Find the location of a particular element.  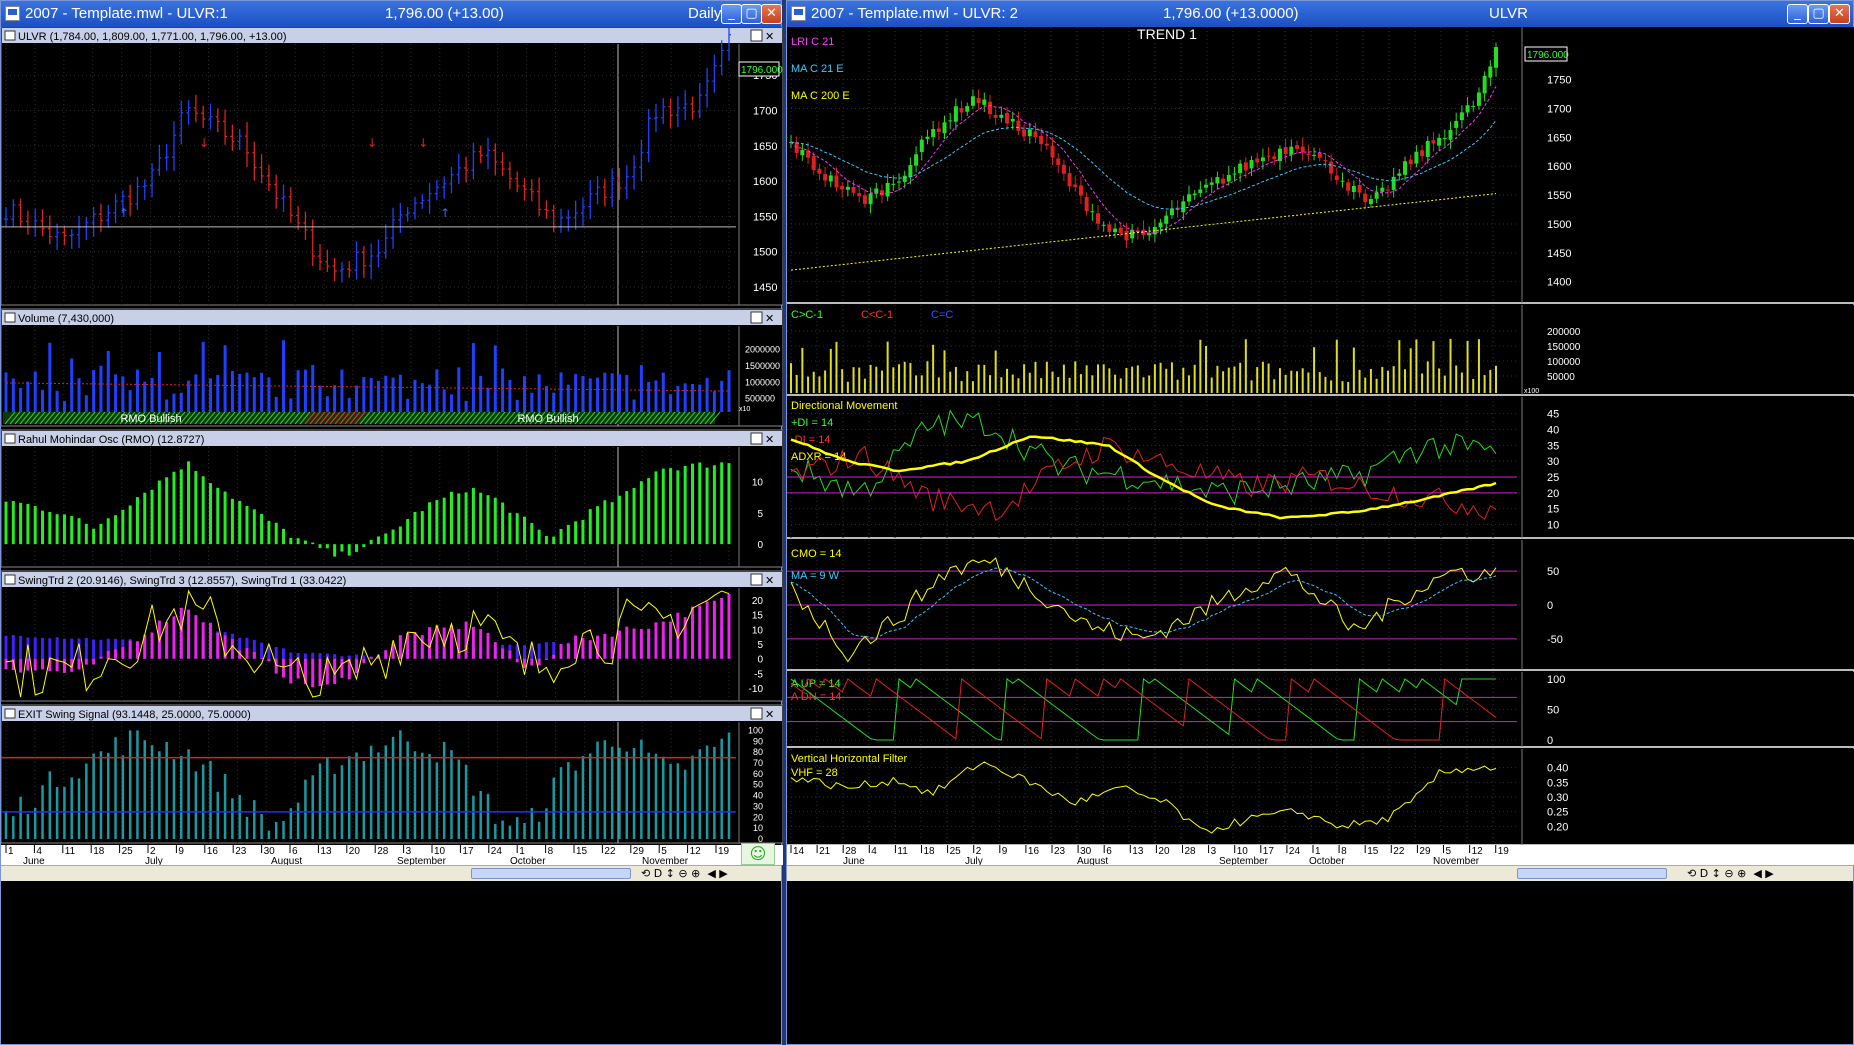

y-tick-label: 0.30 is located at coordinates (1557, 798).